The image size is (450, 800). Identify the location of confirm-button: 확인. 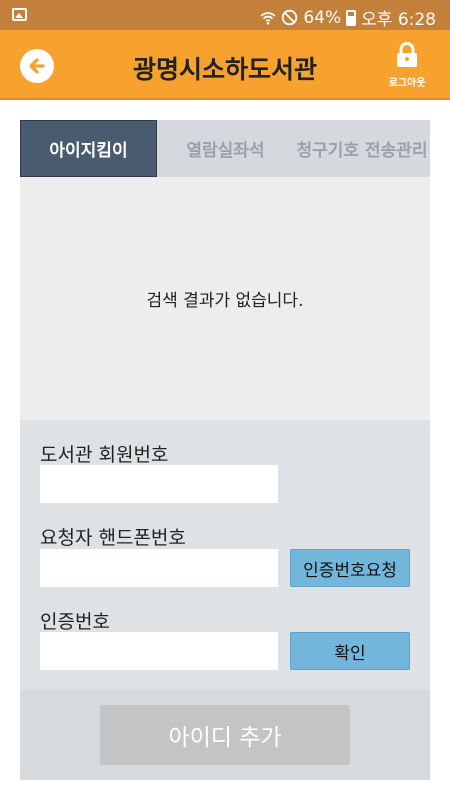
(350, 651).